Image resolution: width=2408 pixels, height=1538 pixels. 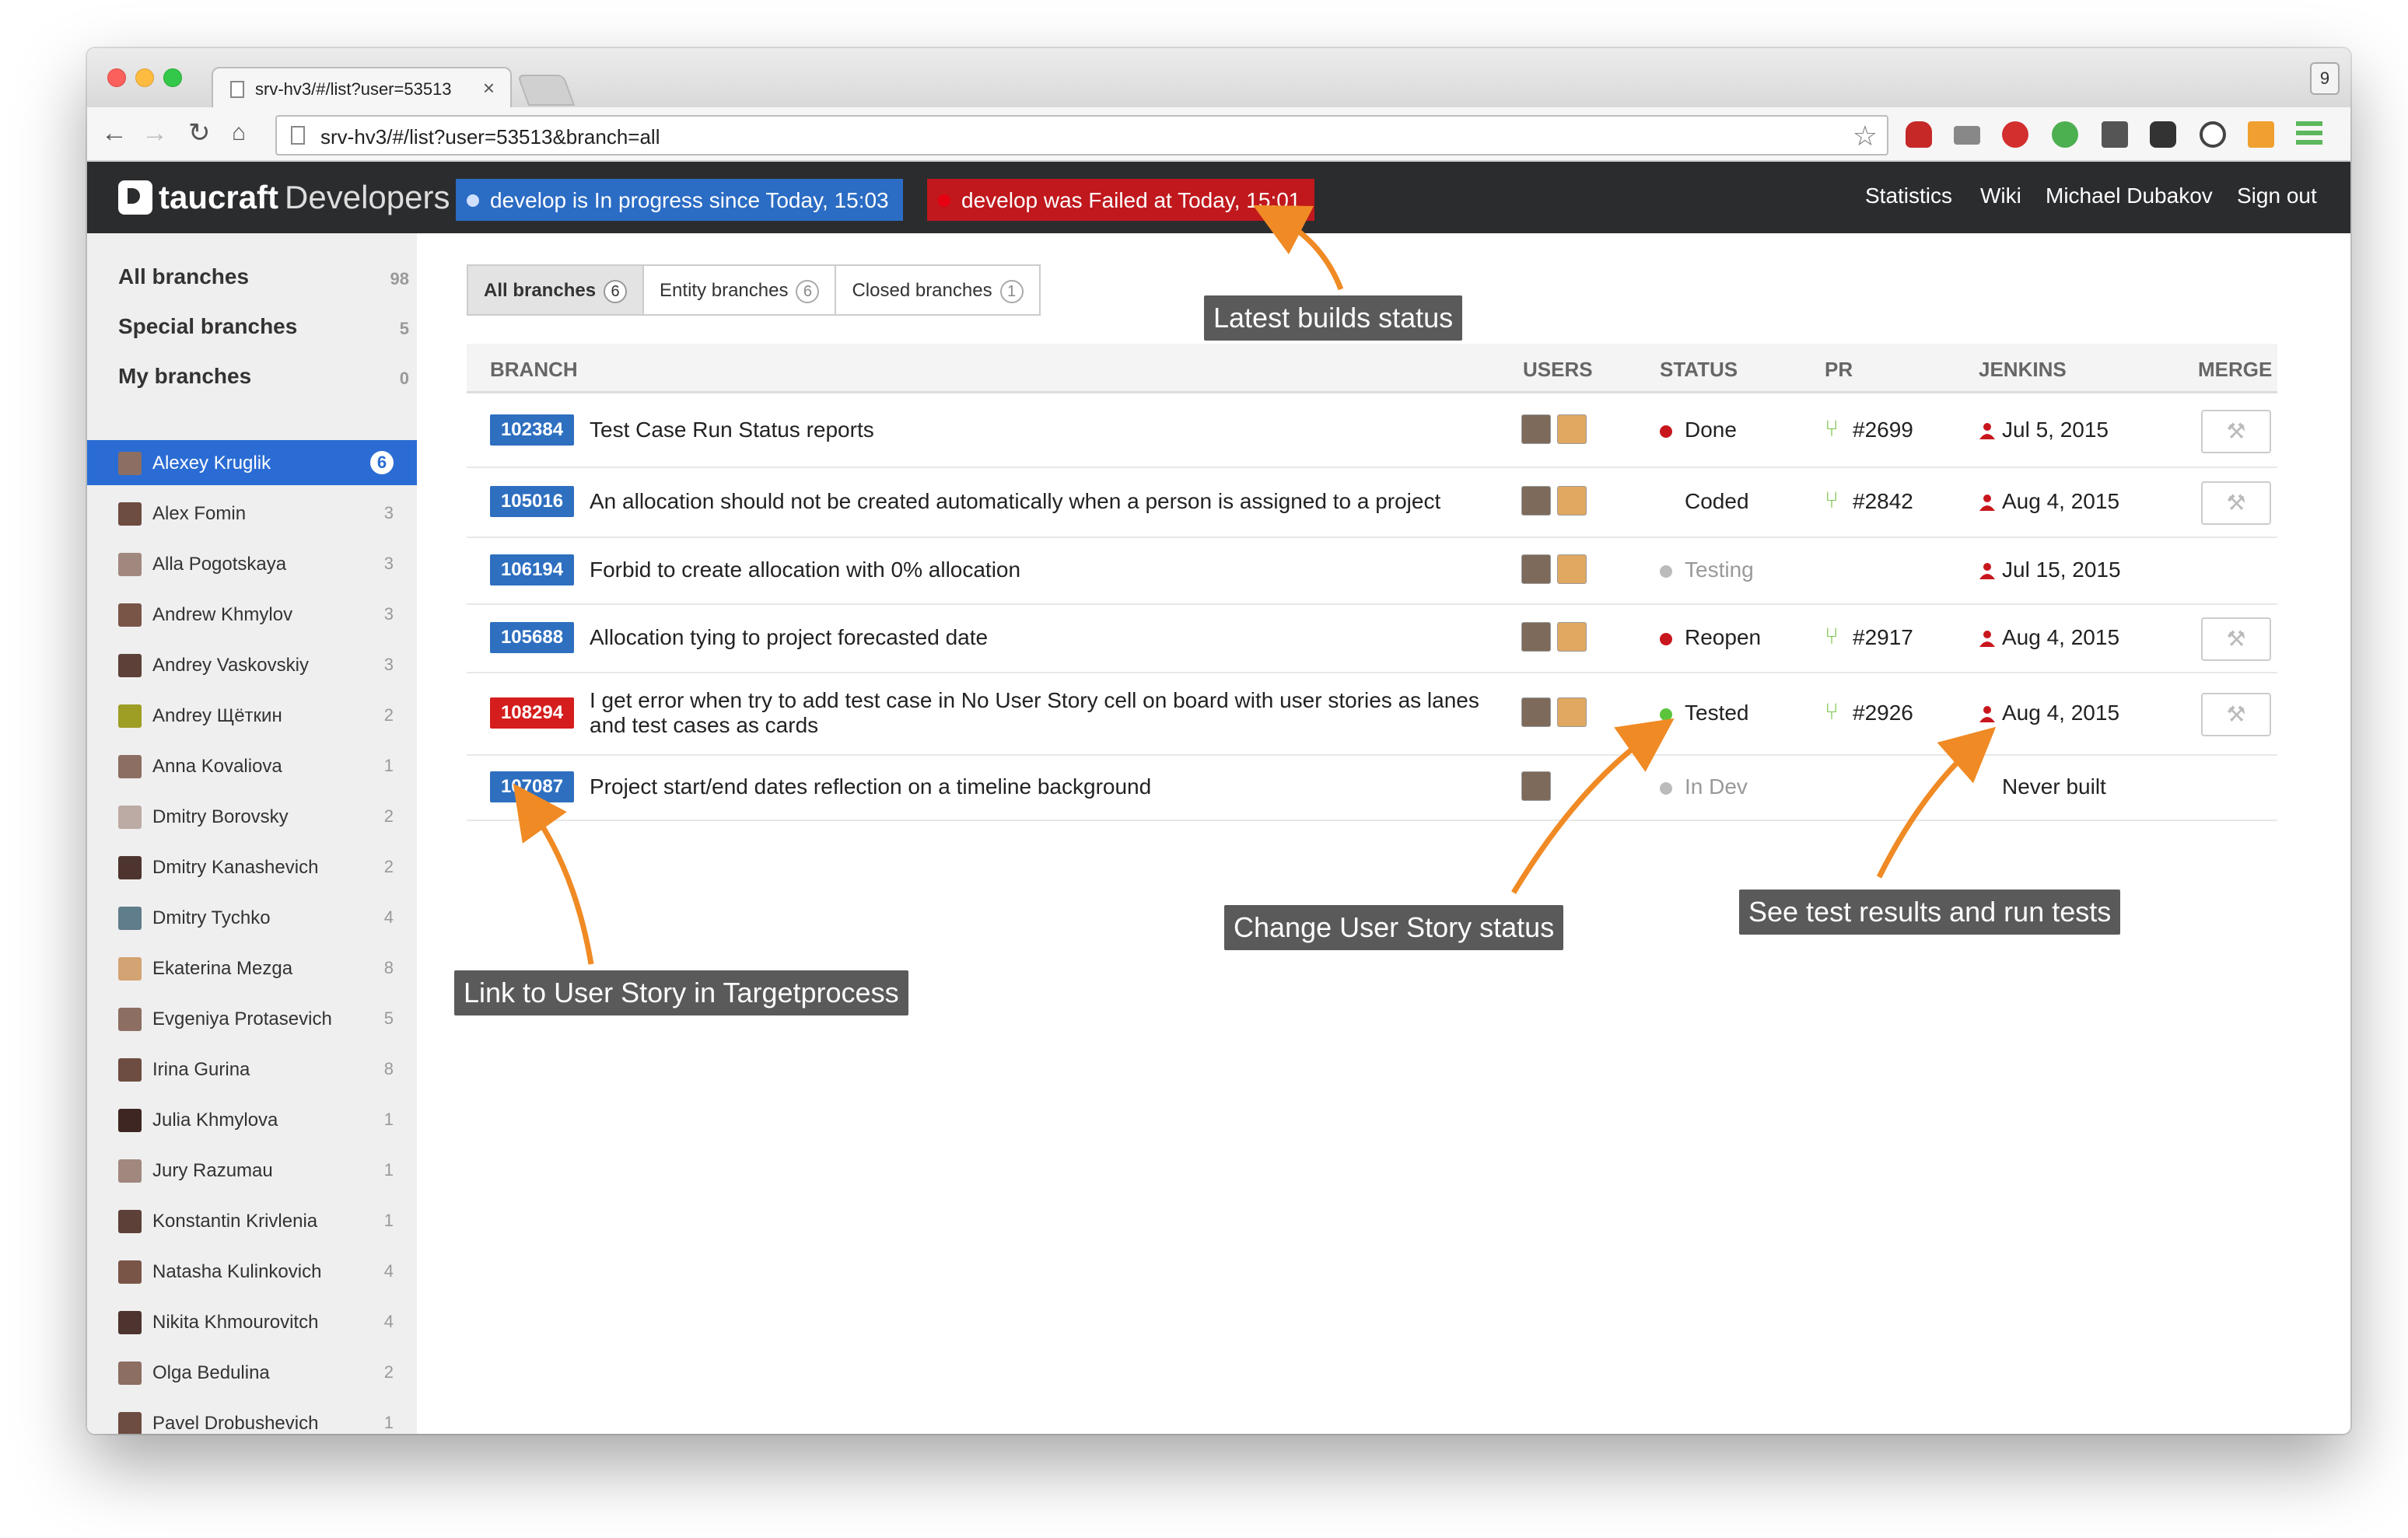 What do you see at coordinates (554, 874) in the screenshot?
I see `arrow-link-story` at bounding box center [554, 874].